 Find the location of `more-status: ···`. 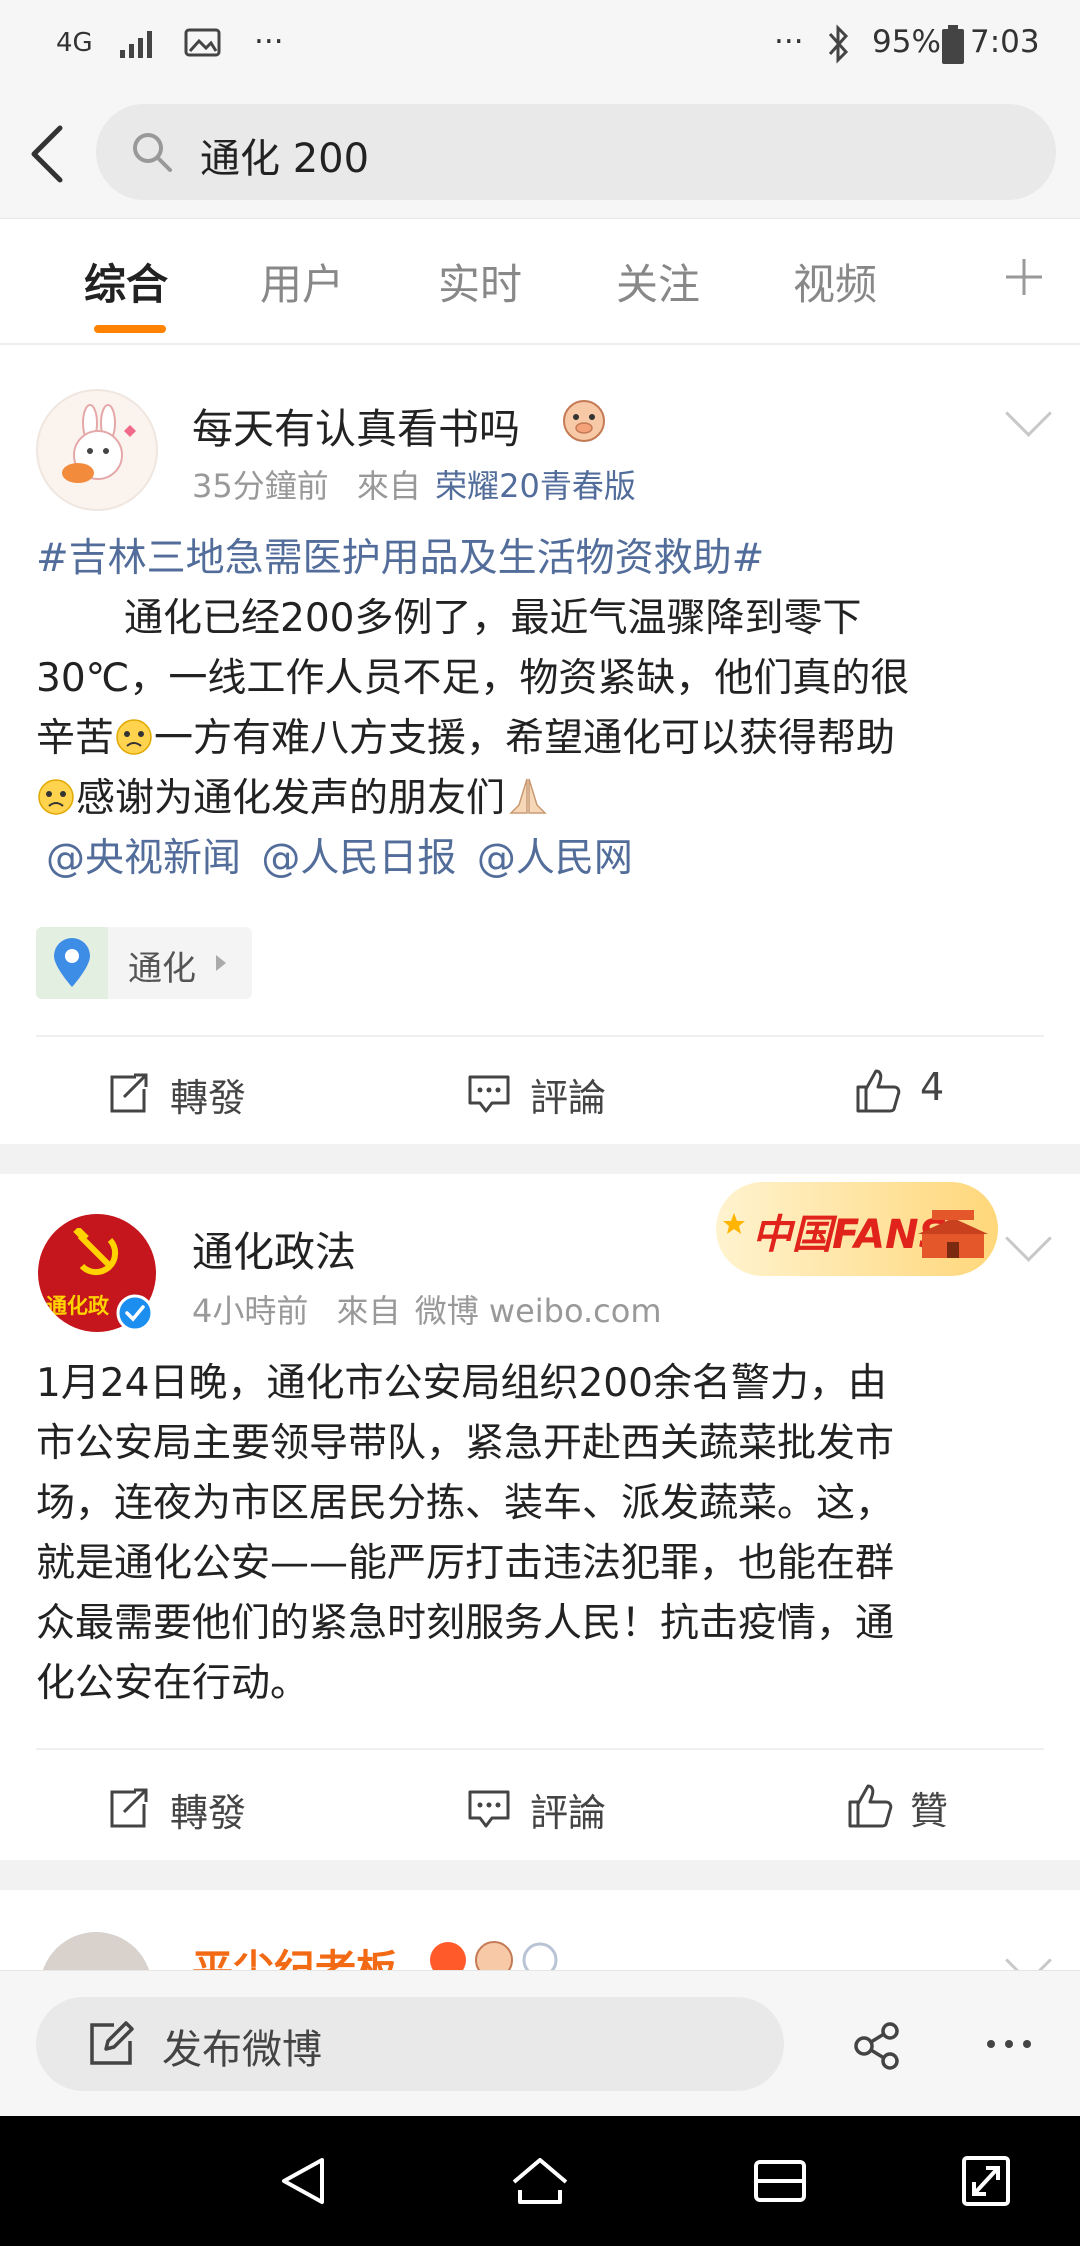

more-status: ··· is located at coordinates (789, 42).